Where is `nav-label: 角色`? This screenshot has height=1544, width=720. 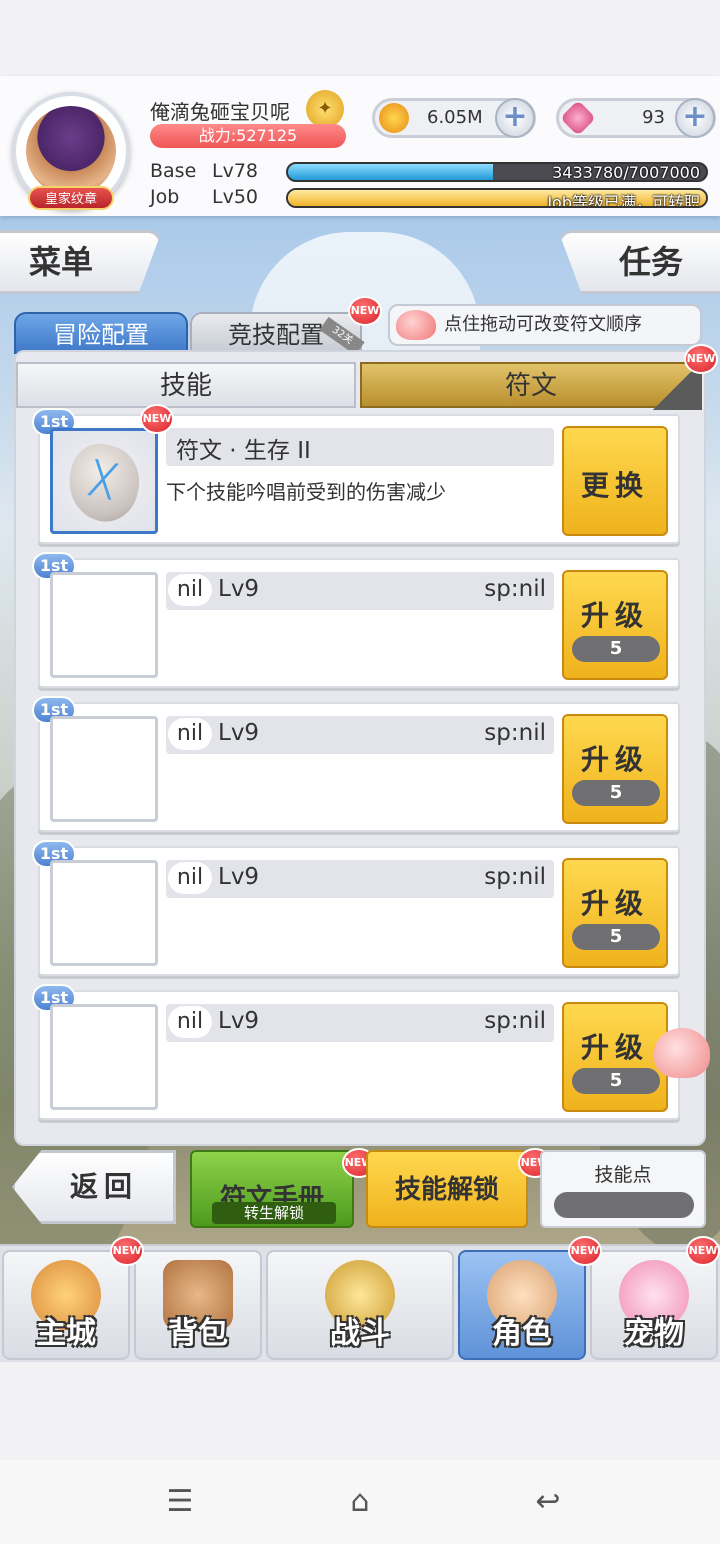
nav-label: 角色 is located at coordinates (522, 1333).